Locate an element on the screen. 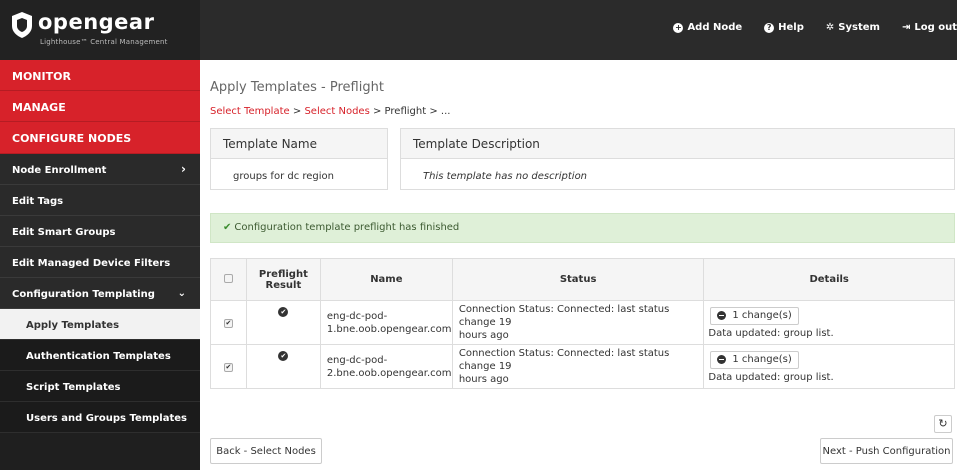 Image resolution: width=957 pixels, height=470 pixels. add-node-label: Add Node is located at coordinates (715, 27).